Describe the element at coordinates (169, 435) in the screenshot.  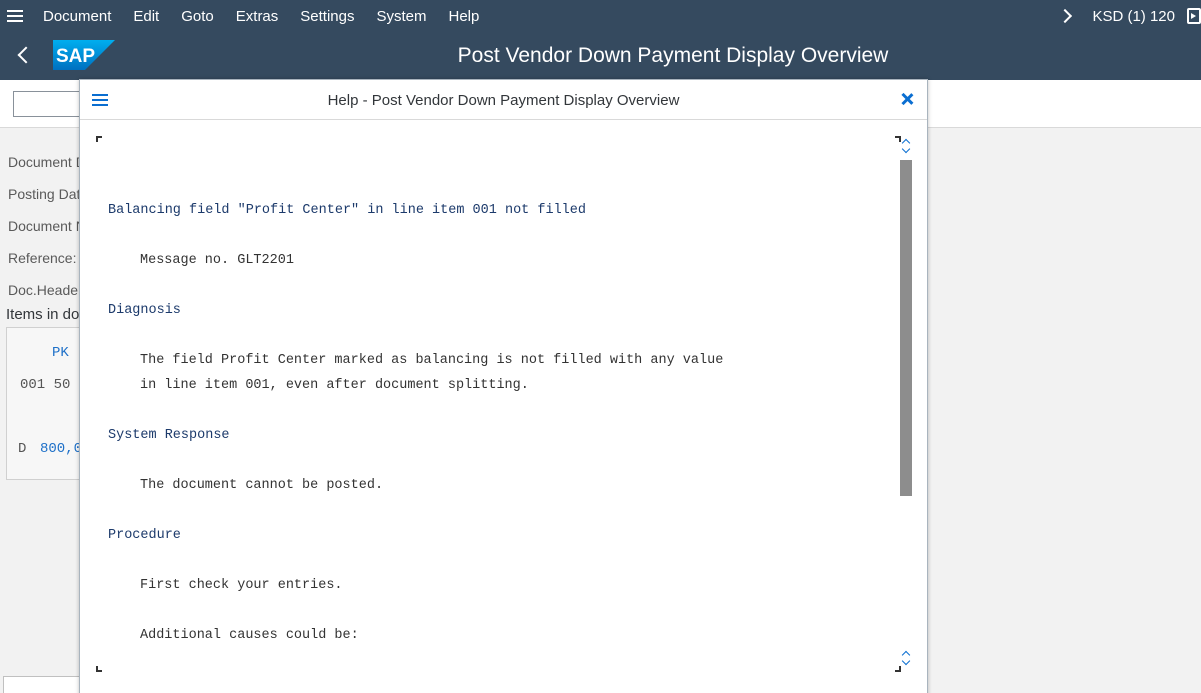
I see `help-line-system-response-heading: System Response` at that location.